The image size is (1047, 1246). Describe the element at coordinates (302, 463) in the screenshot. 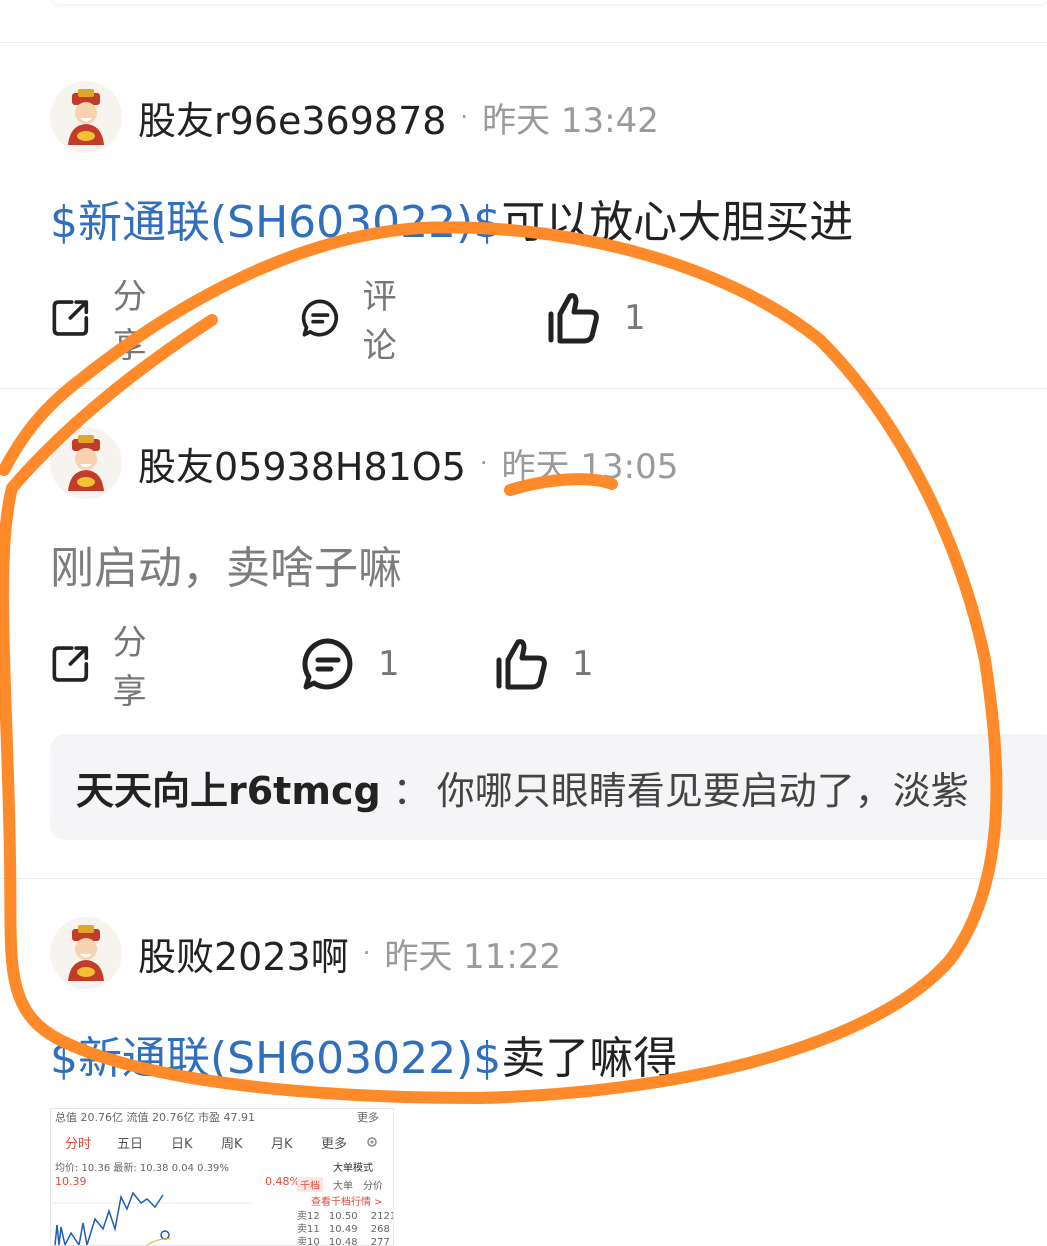

I see `username: 股友05938H81O5` at that location.